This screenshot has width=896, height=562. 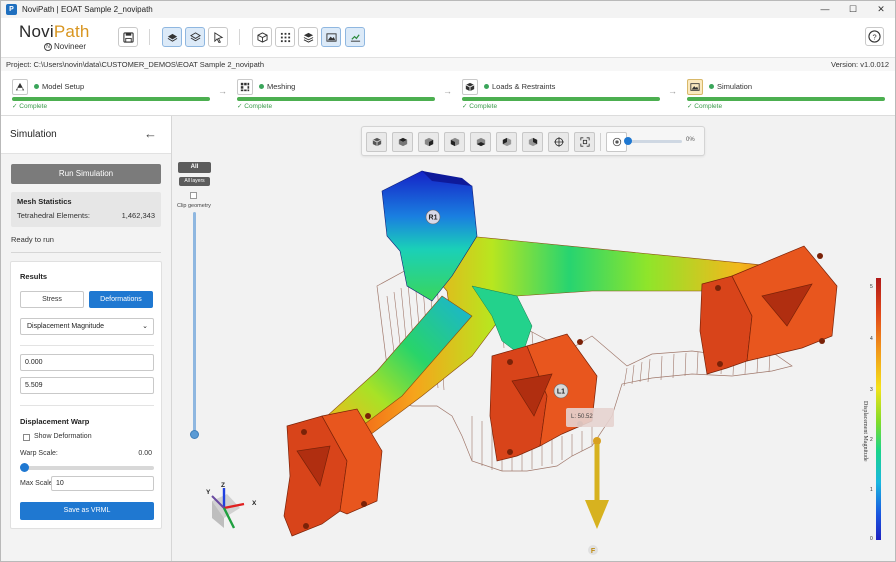 I want to click on panel-title: Simulation, so click(x=33, y=134).